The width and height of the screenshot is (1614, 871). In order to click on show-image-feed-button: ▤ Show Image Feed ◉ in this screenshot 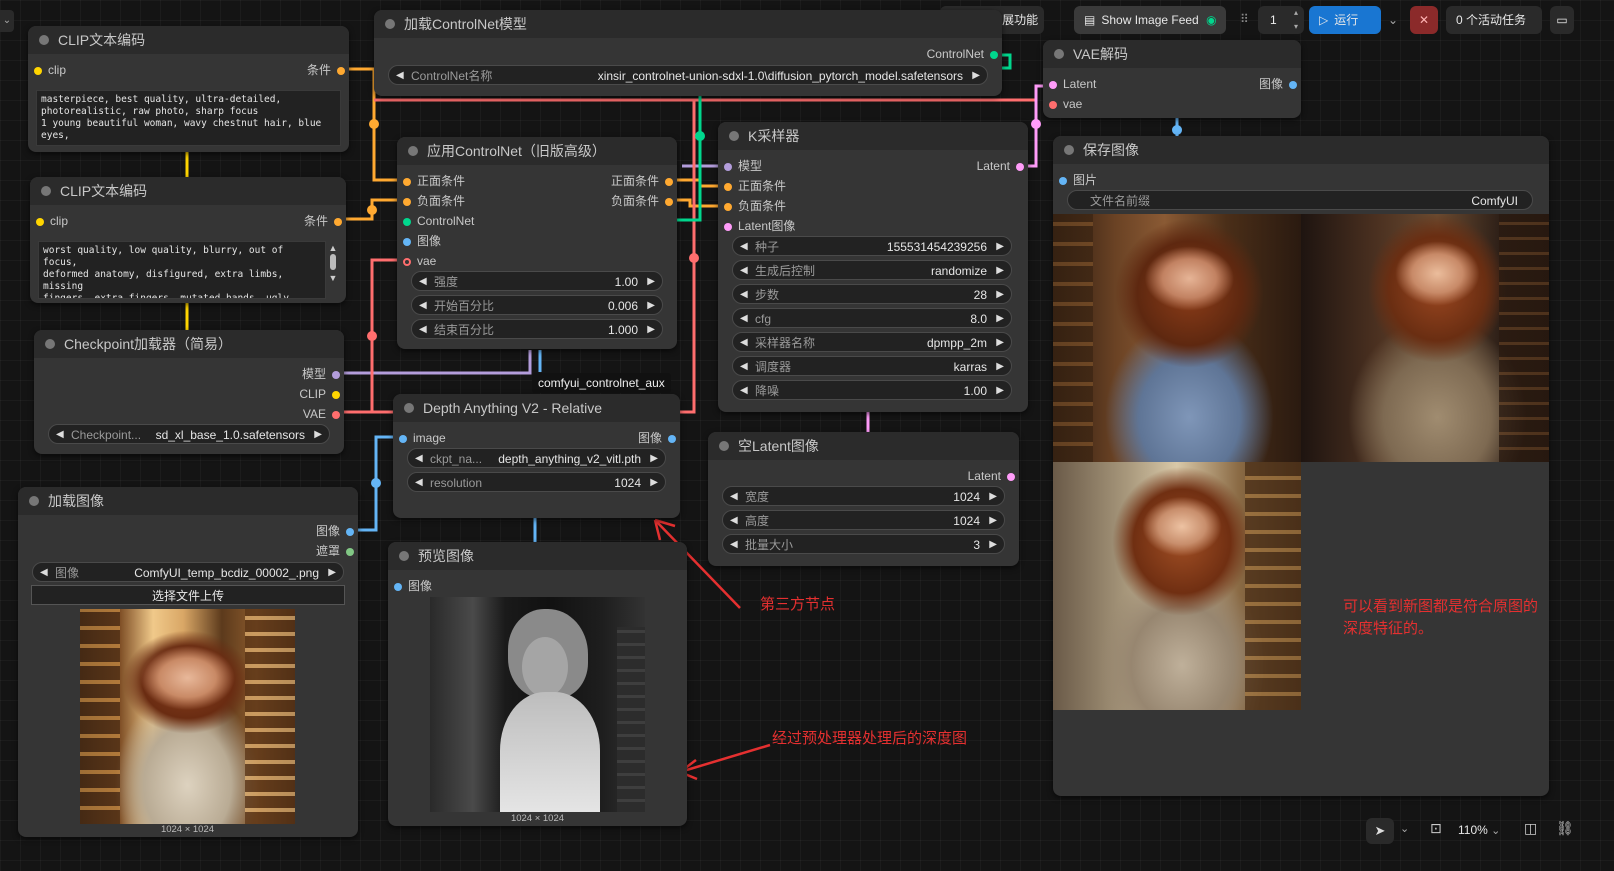, I will do `click(1150, 20)`.